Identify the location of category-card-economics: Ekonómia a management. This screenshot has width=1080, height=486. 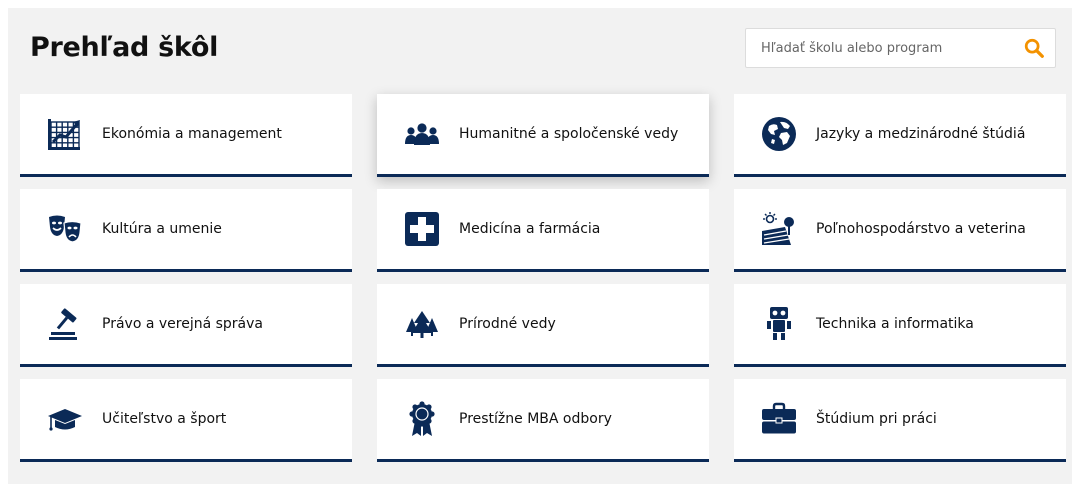
(186, 135).